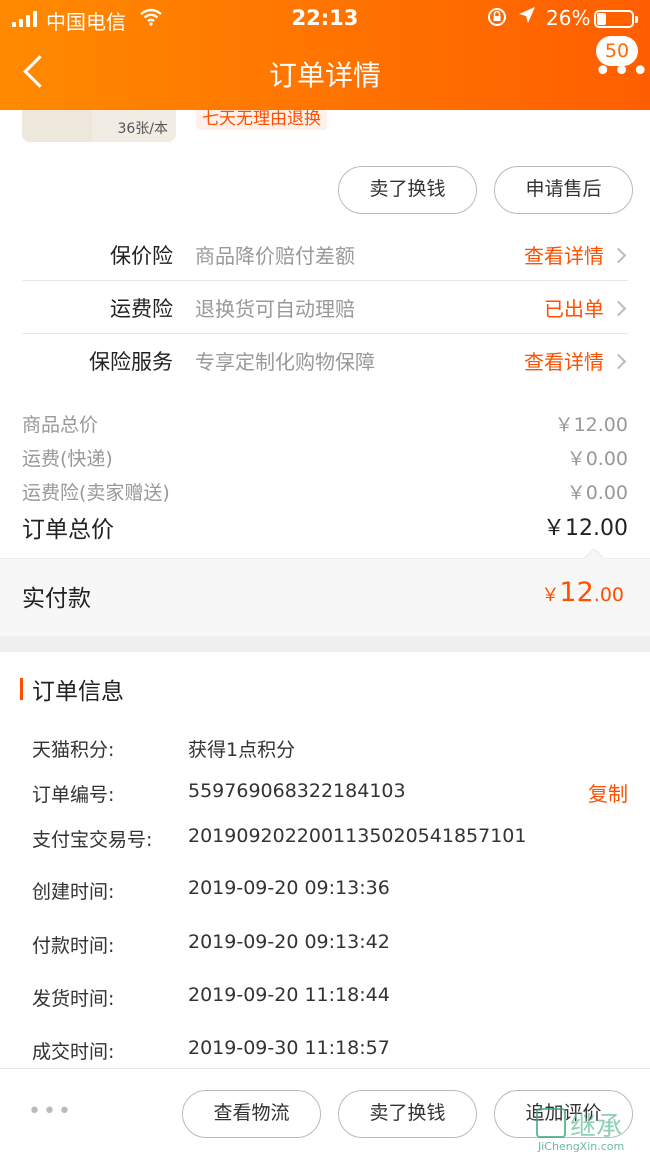 This screenshot has width=650, height=1156. I want to click on battery-level, so click(601, 19).